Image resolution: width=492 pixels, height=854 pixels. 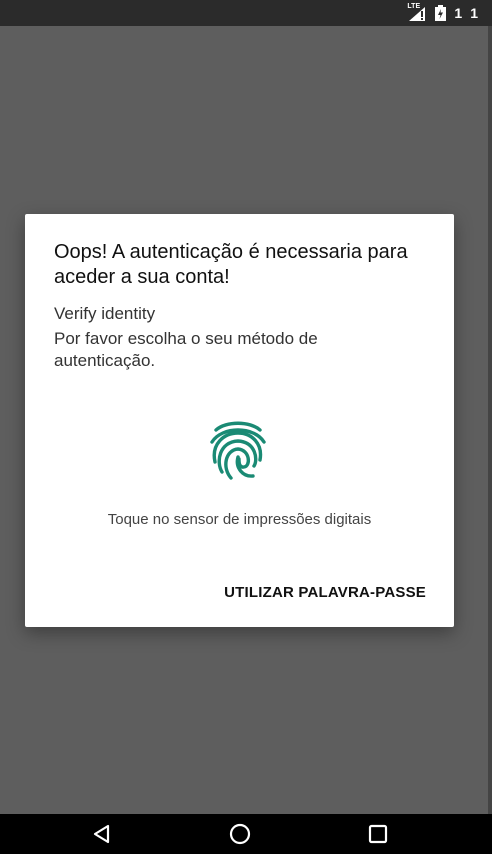 What do you see at coordinates (458, 13) in the screenshot?
I see `status-indicator-1: 1` at bounding box center [458, 13].